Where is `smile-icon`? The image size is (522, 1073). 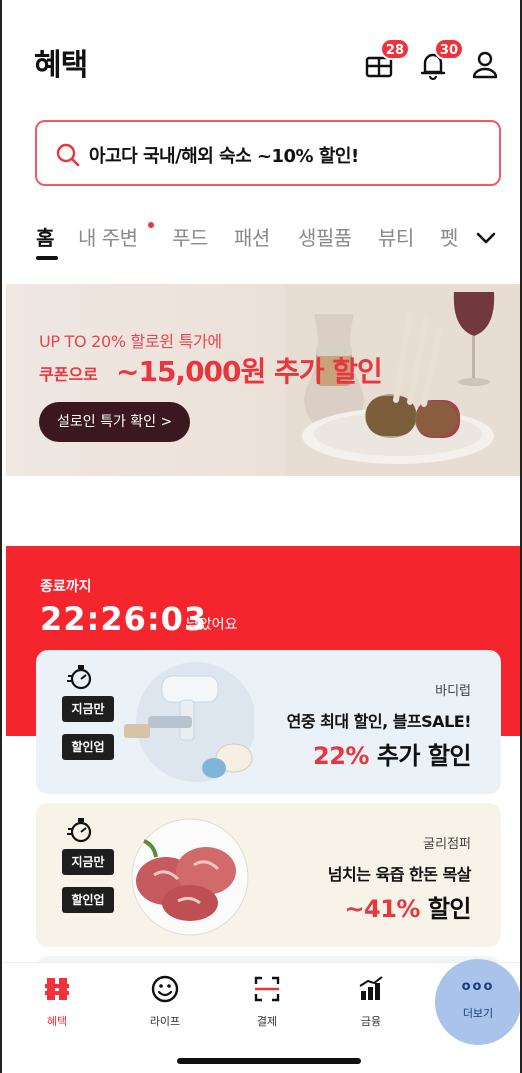
smile-icon is located at coordinates (165, 989).